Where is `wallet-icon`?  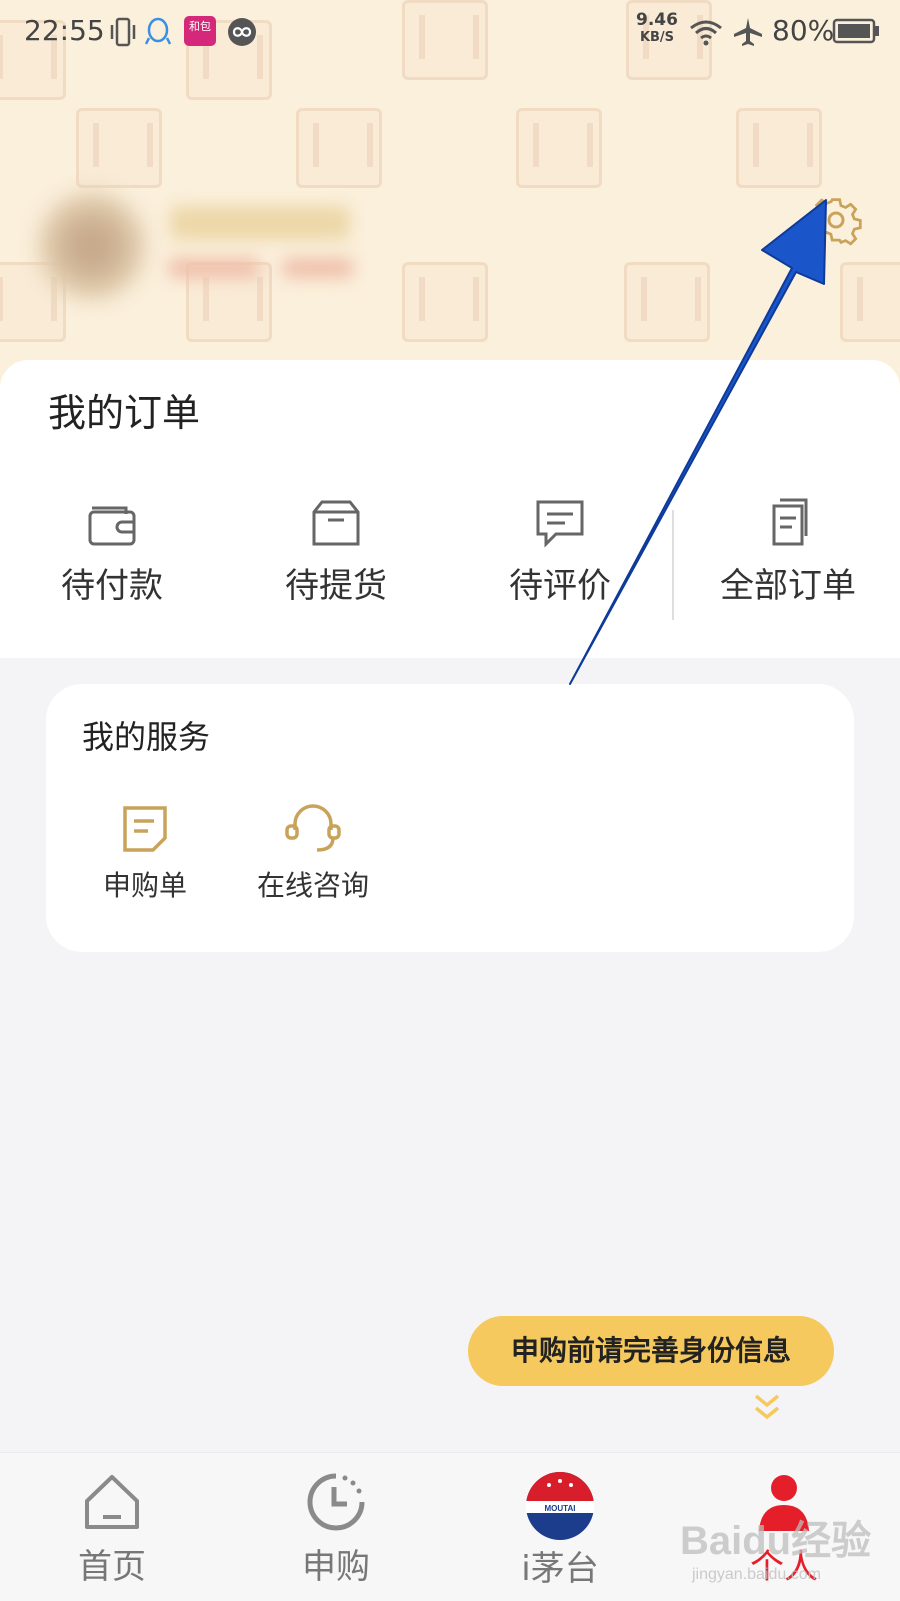
wallet-icon is located at coordinates (112, 526).